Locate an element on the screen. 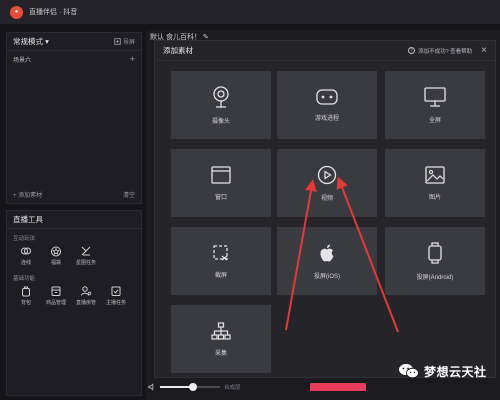 The width and height of the screenshot is (500, 400). tool-link: 连线 is located at coordinates (26, 255).